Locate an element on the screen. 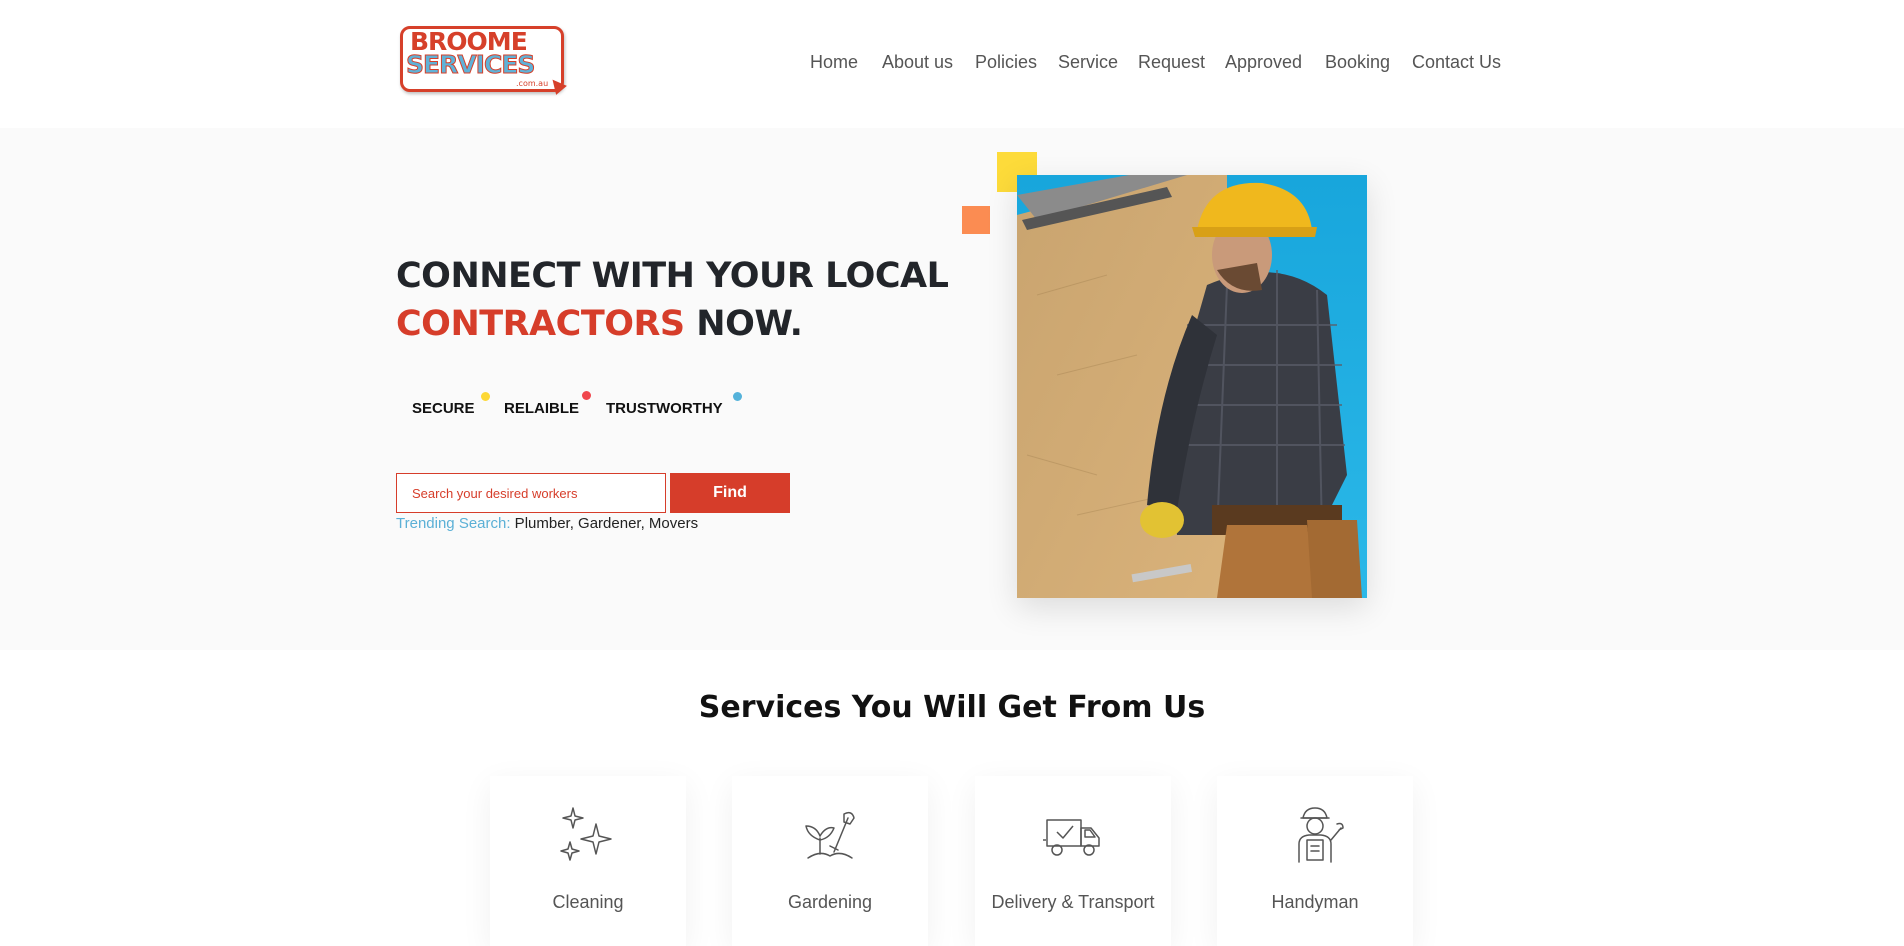  service-card-cleaning: Cleaning is located at coordinates (588, 861).